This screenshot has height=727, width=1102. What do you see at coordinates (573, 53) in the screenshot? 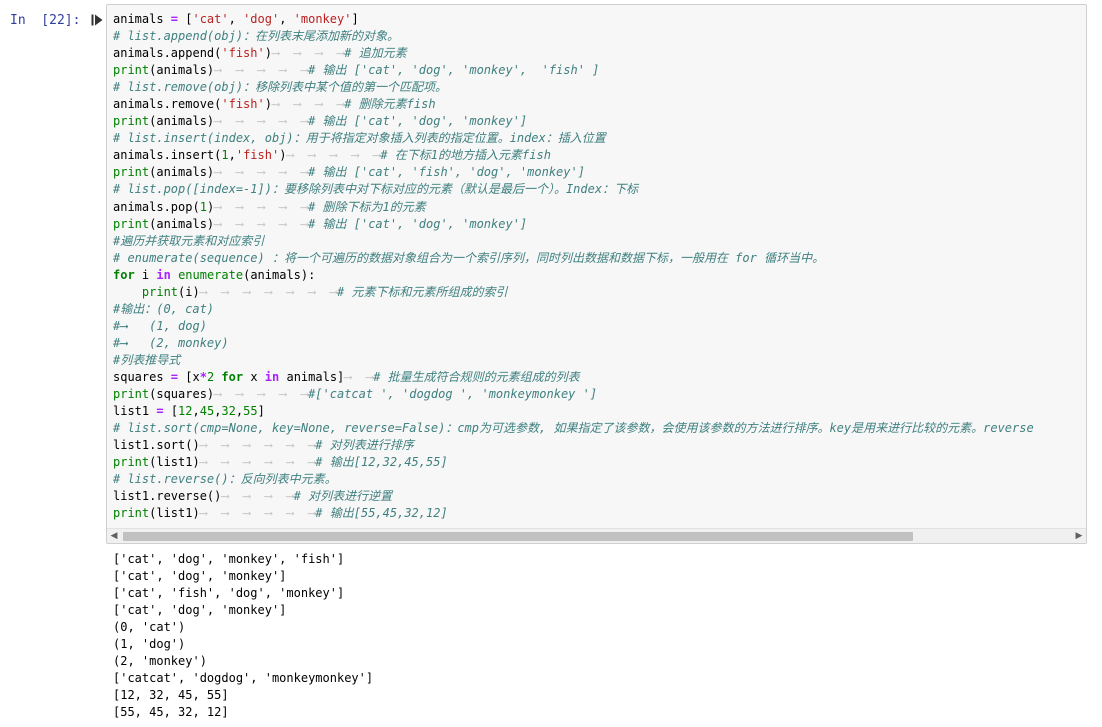
I see `code-line: animals.append('fish')⟶ ⟶ ⟶ ⟶# 追加元素` at bounding box center [573, 53].